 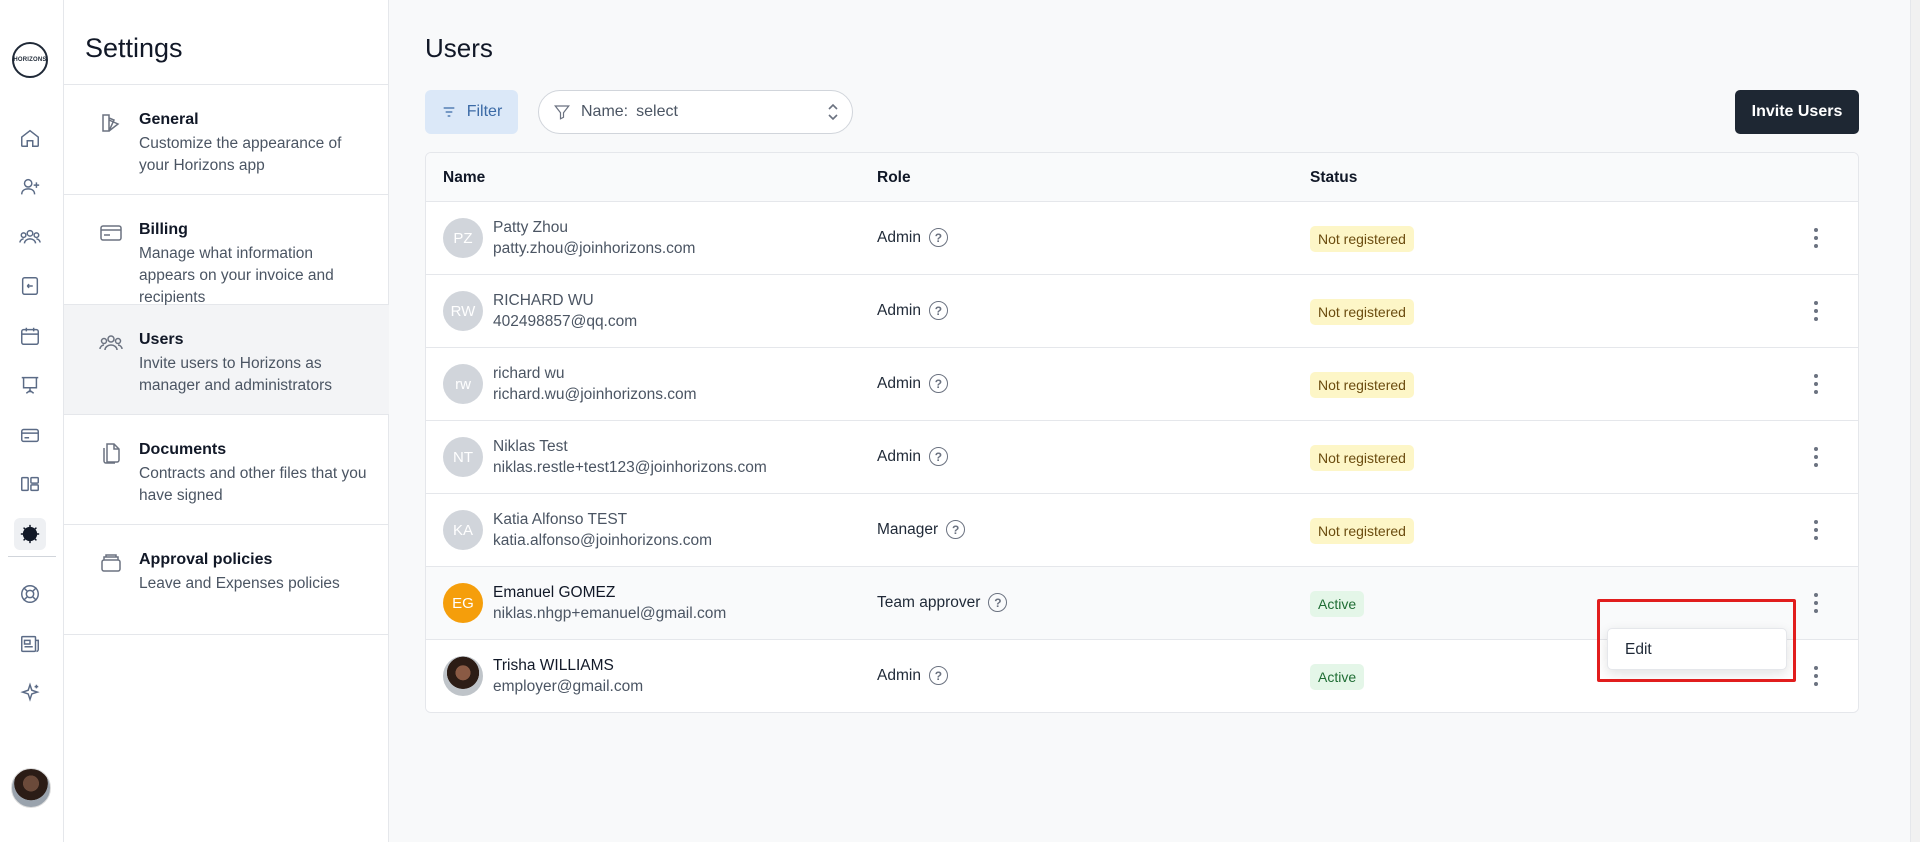 I want to click on palette-icon, so click(x=111, y=123).